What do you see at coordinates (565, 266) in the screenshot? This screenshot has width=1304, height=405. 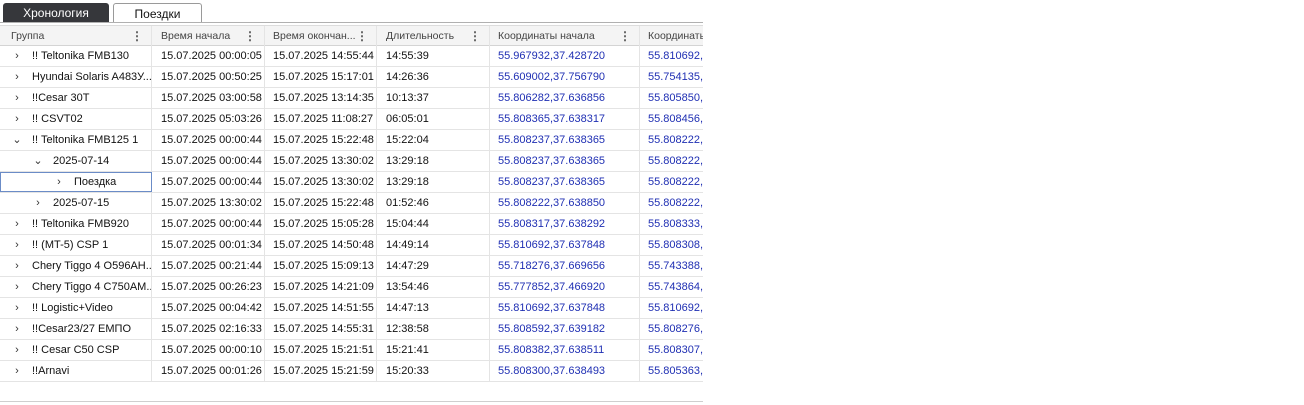 I see `start-coords-link: 55.718276,37.669656` at bounding box center [565, 266].